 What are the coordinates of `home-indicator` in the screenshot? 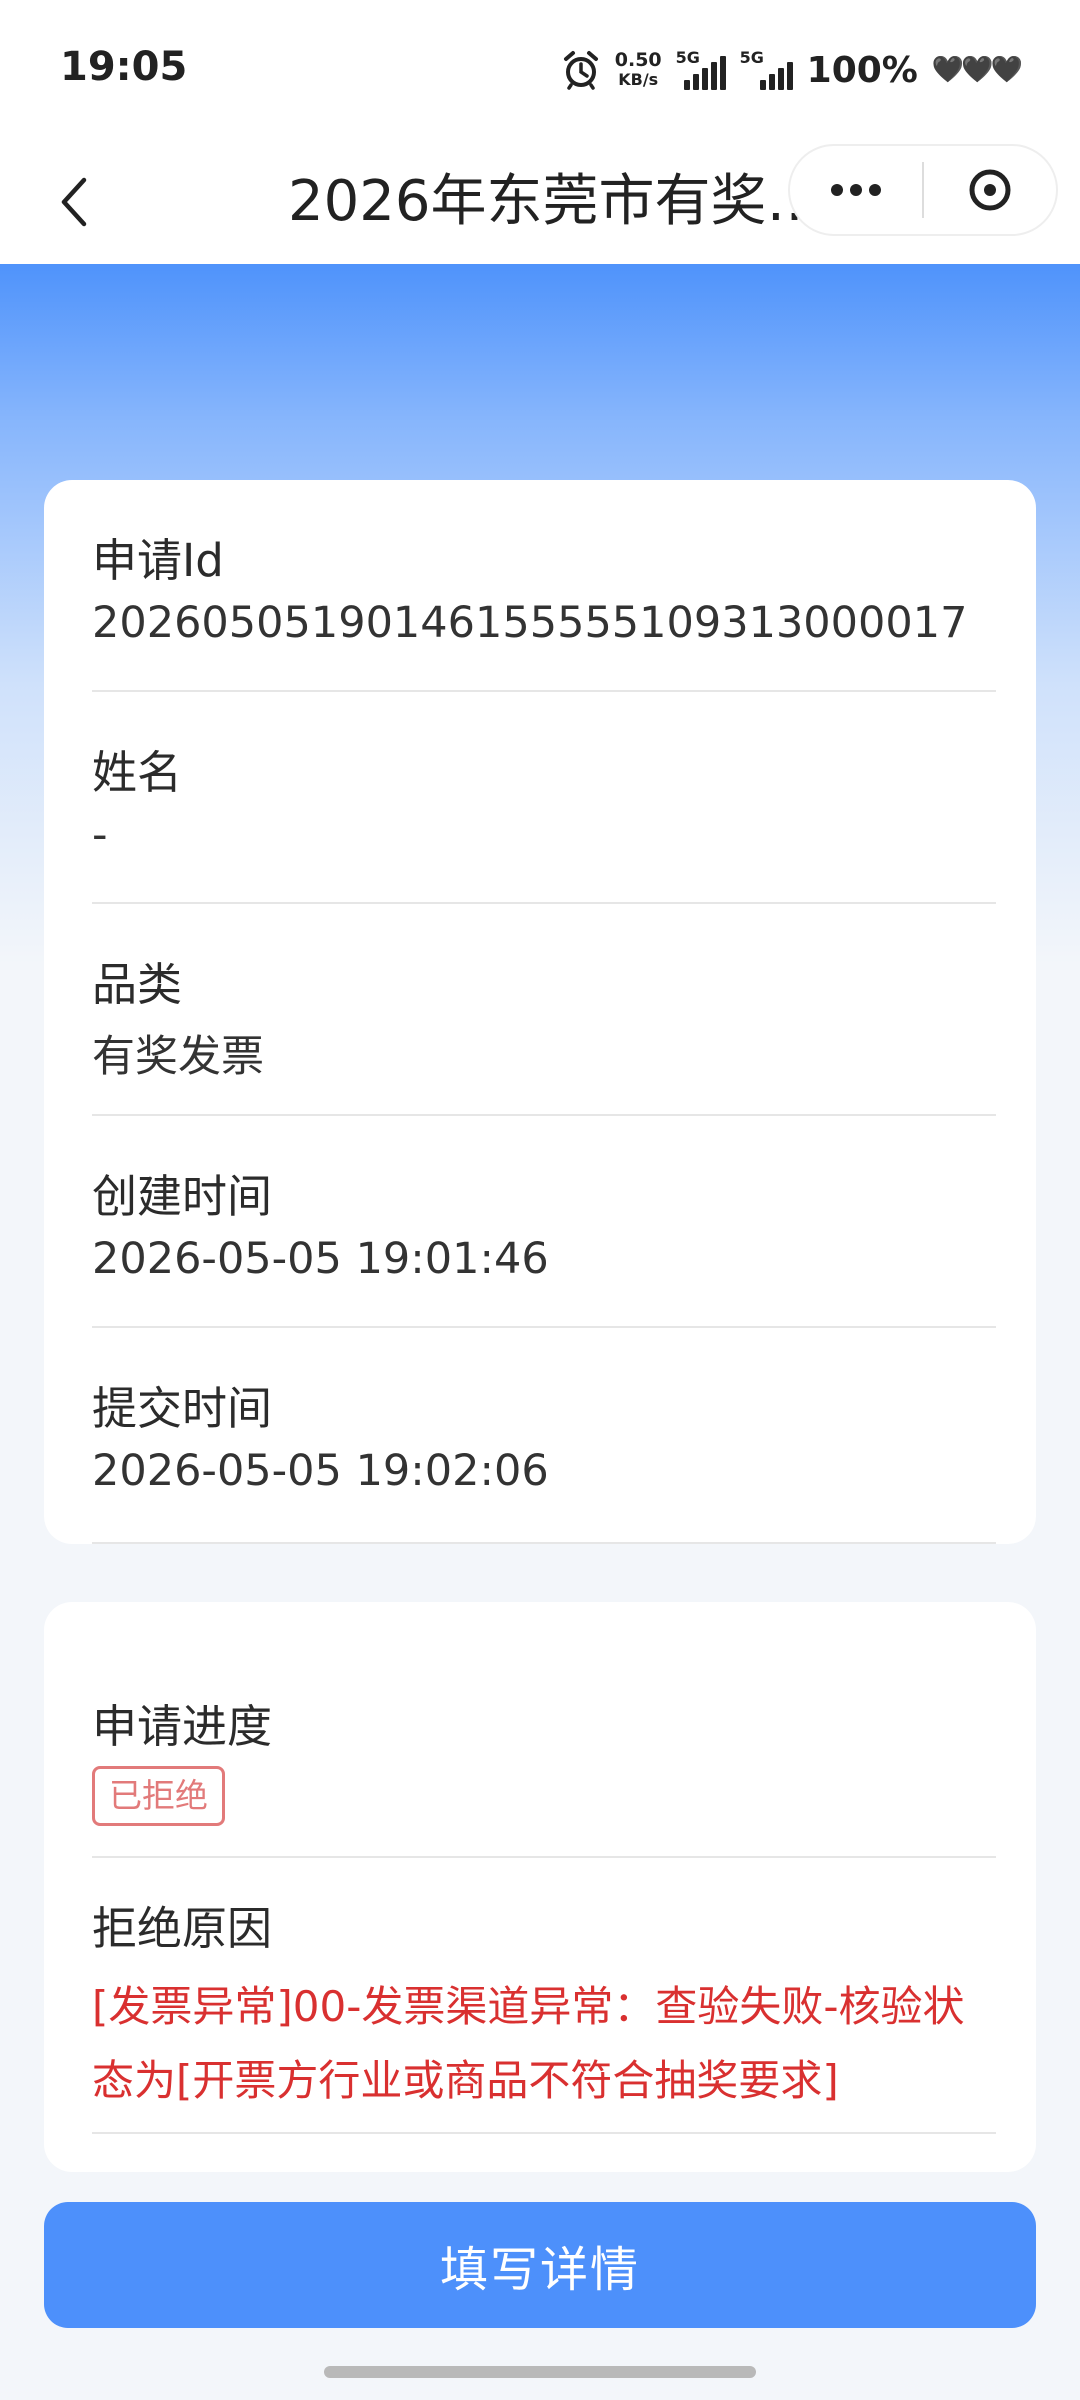 It's located at (540, 2372).